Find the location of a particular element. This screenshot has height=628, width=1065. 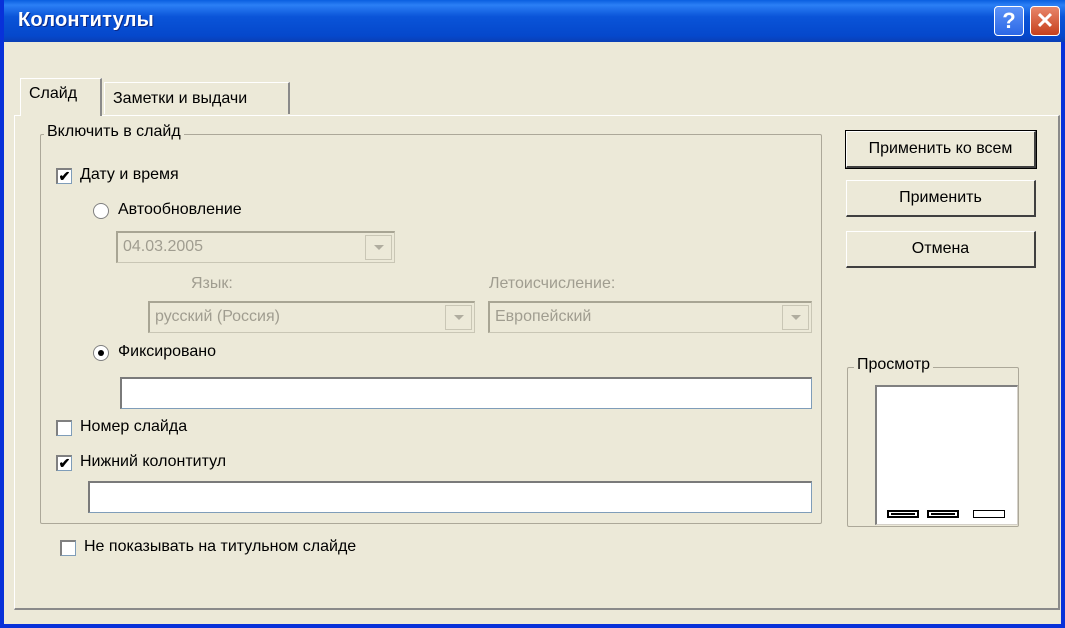

tab-slide-label: Слайд is located at coordinates (53, 93).